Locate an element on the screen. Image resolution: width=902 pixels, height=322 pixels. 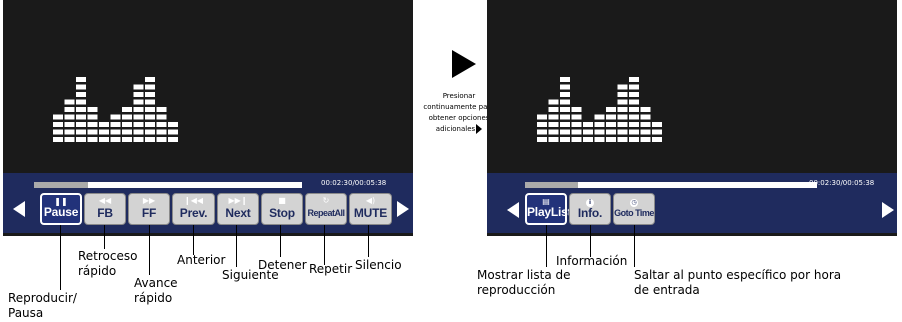
stop-icon: ■ is located at coordinates (282, 200).